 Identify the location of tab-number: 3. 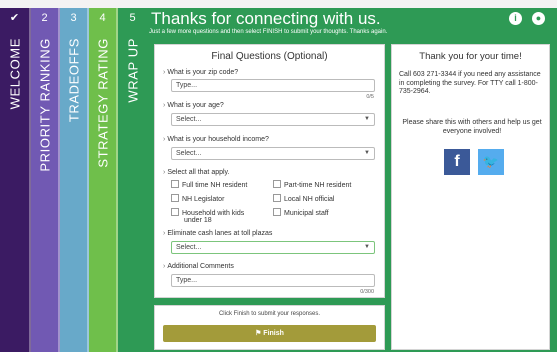
(73, 18).